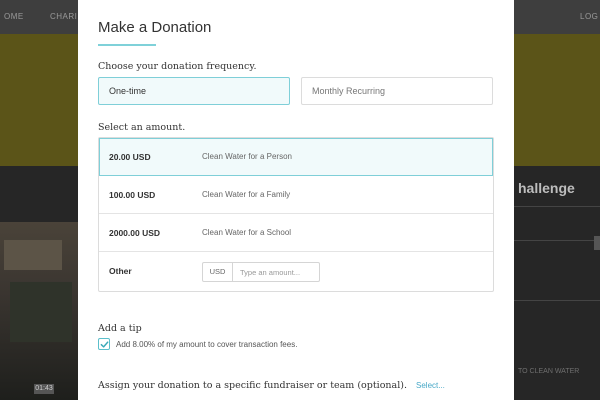 This screenshot has height=400, width=600. Describe the element at coordinates (194, 91) in the screenshot. I see `frequency-one-time-button: One-time` at that location.